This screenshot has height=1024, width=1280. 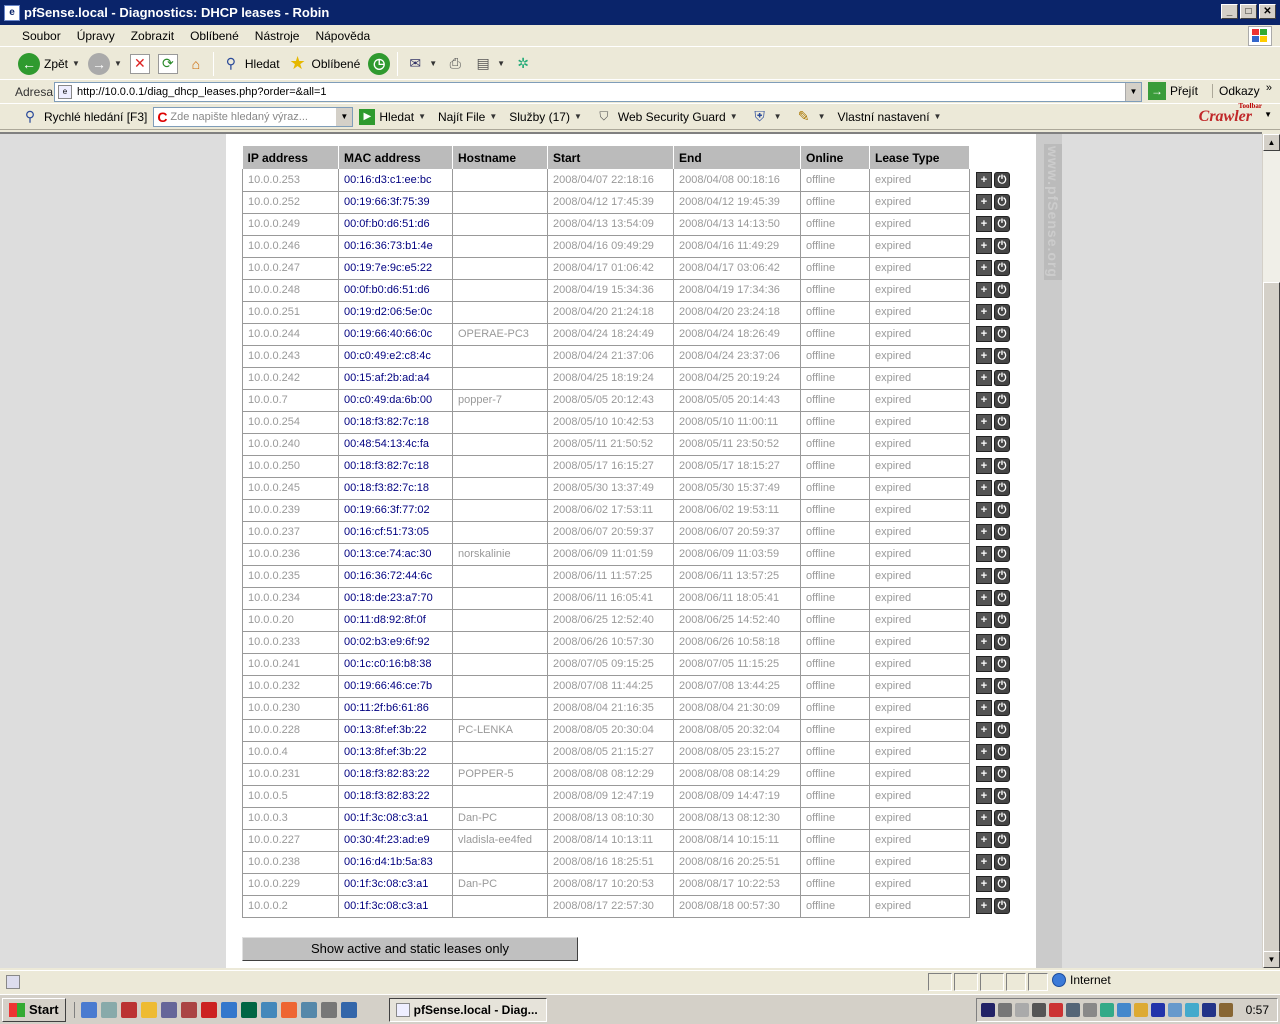 I want to click on history-button: ◷, so click(x=379, y=64).